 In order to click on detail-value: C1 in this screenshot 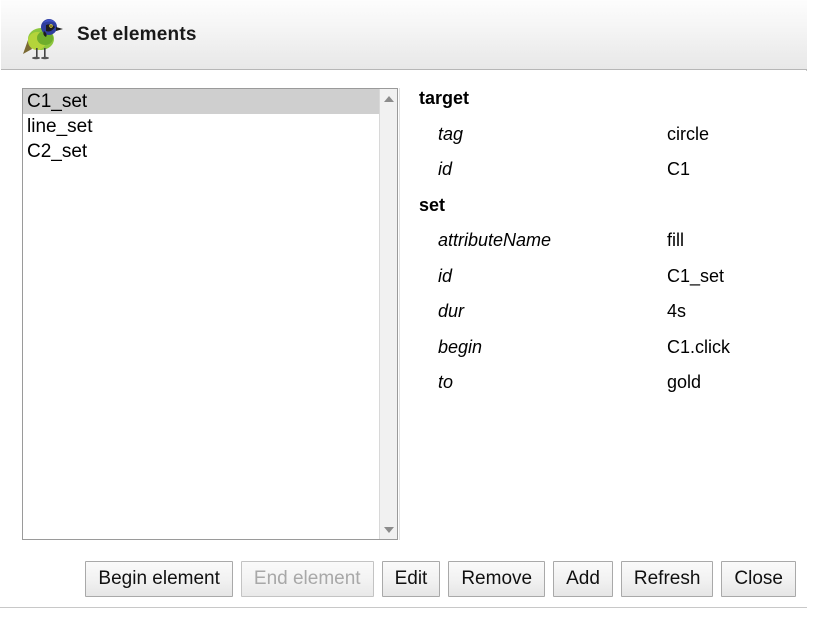, I will do `click(679, 169)`.